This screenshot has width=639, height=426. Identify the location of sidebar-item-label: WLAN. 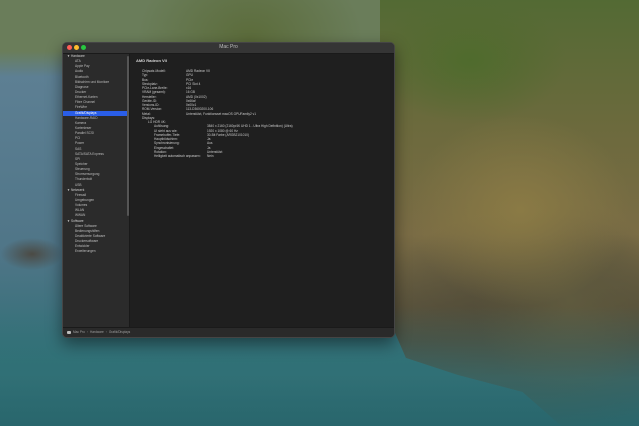
(80, 210).